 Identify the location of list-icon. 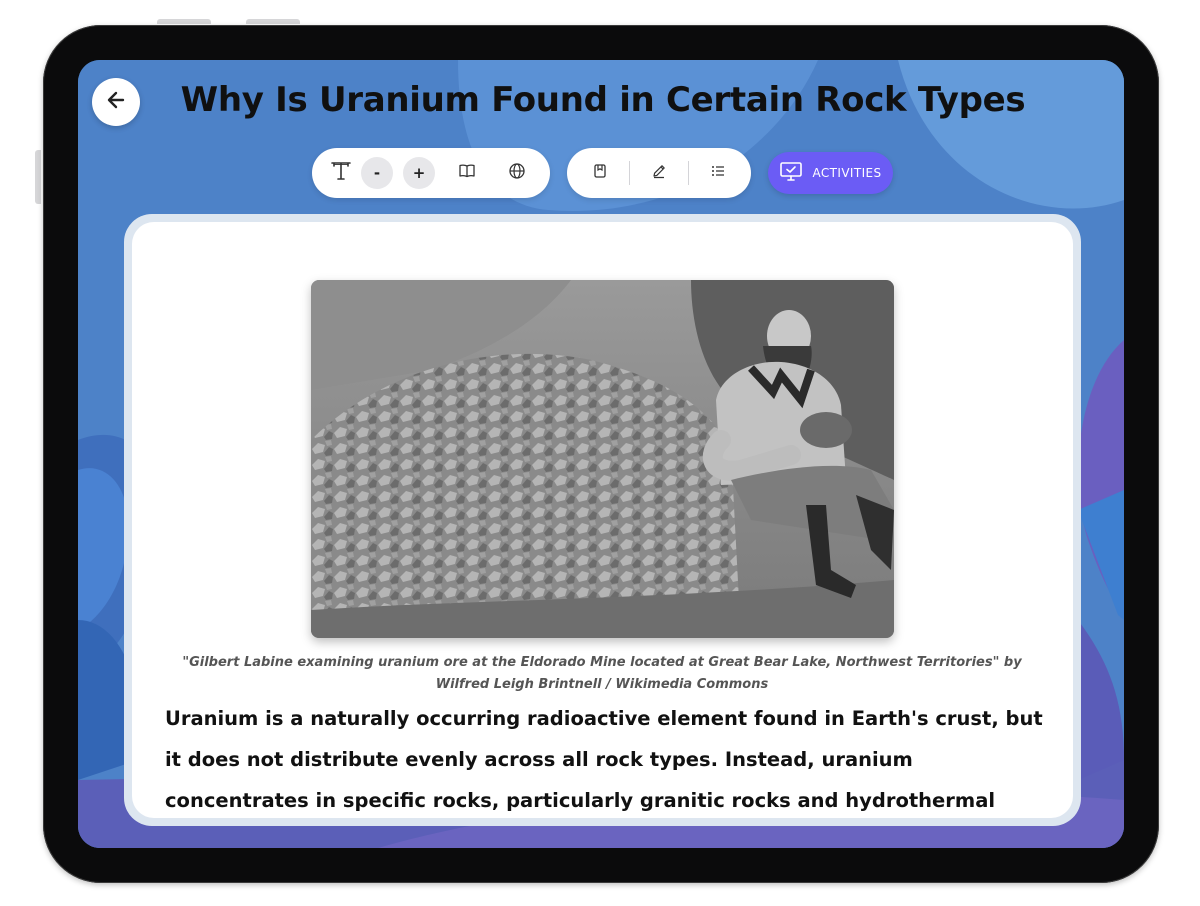
(718, 173).